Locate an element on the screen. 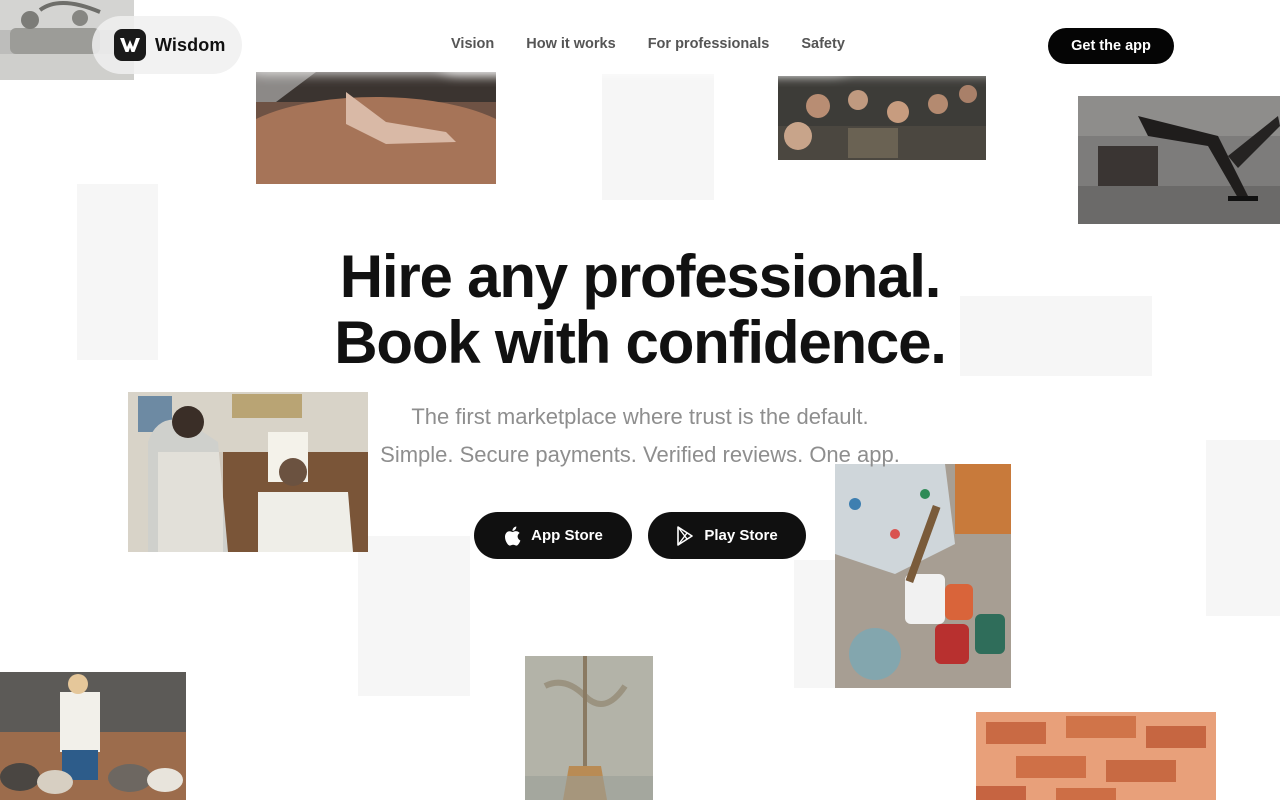  classroom-photo is located at coordinates (882, 118).